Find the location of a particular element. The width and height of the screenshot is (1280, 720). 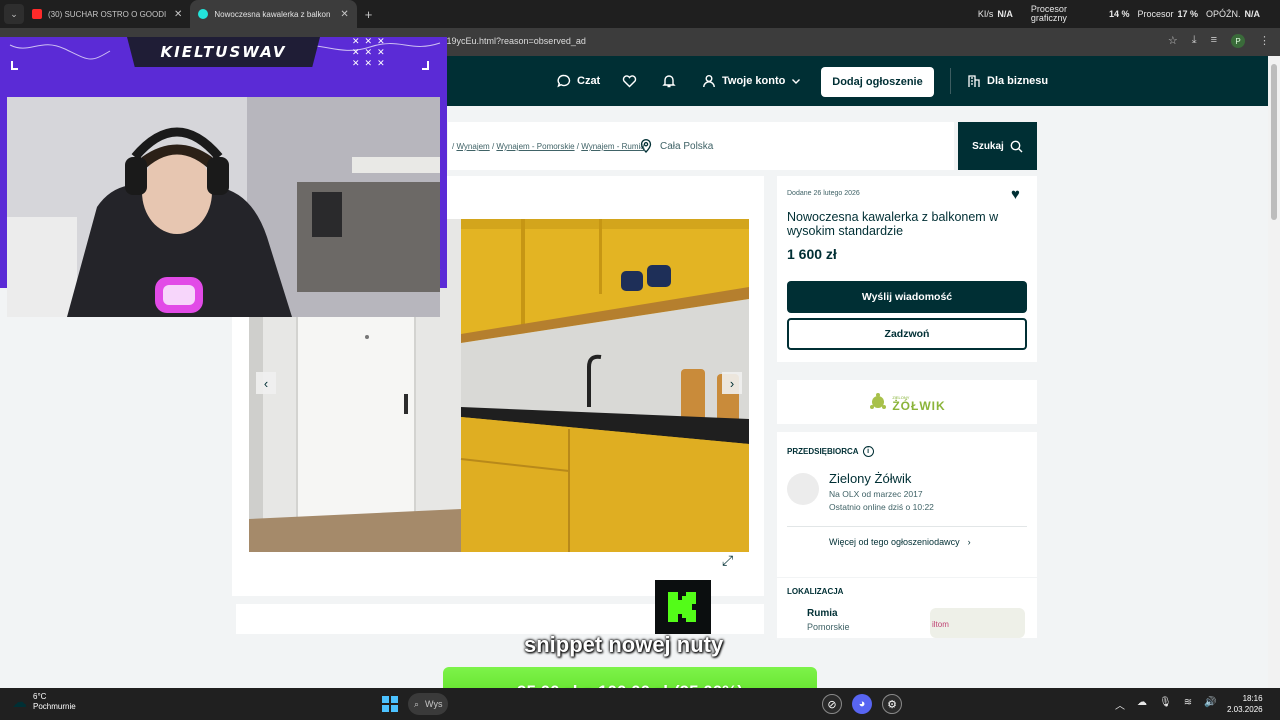

browser-tab-olx: Nowoczesna kawalerka z balkon ✕ is located at coordinates (273, 14).